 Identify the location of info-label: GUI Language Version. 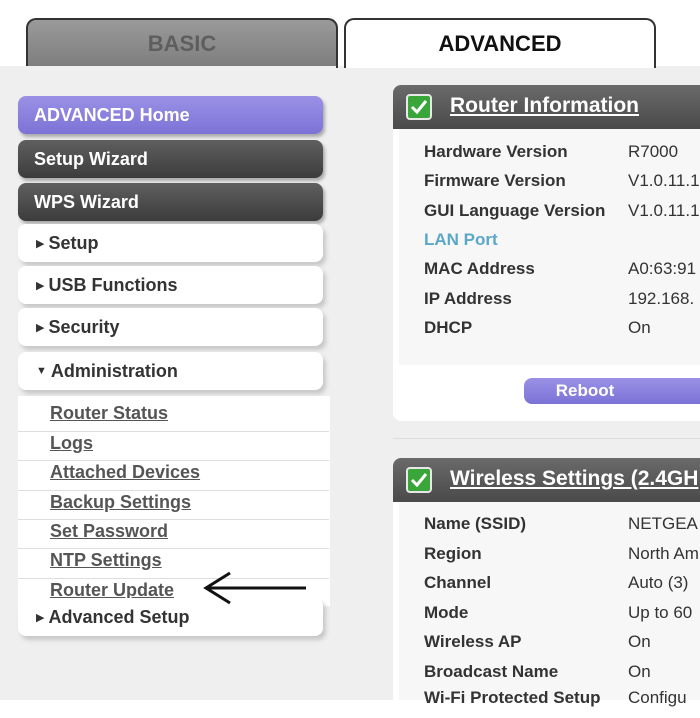
(515, 210).